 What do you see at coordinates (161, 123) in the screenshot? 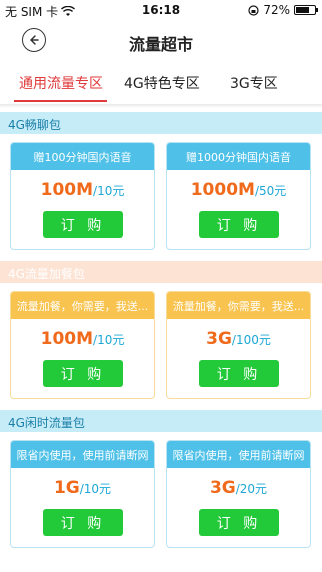
I see `section-title: 4G畅聊包` at bounding box center [161, 123].